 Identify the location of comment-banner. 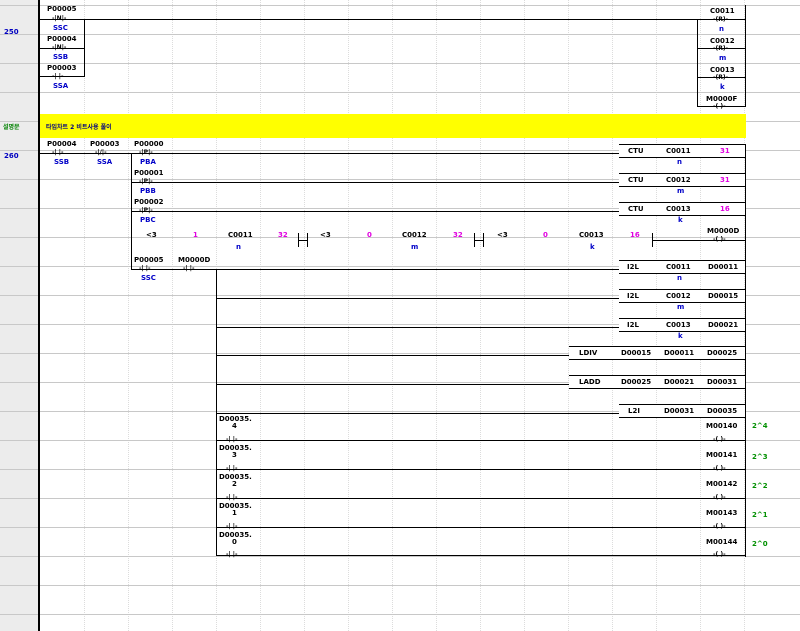
(393, 126).